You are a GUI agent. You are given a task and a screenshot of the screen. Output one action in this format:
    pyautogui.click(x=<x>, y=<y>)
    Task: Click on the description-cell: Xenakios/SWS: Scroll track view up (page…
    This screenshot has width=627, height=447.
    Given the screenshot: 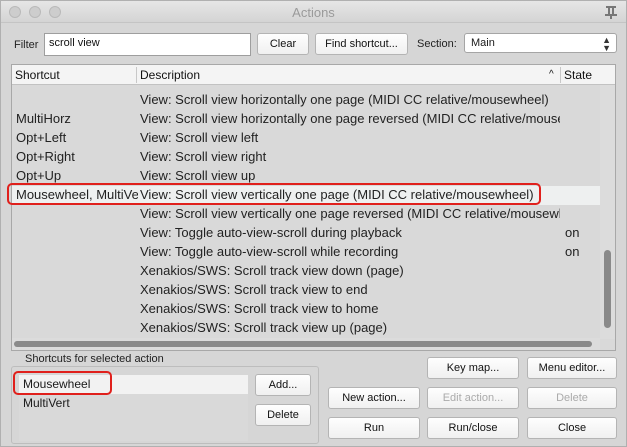 What is the action you would take?
    pyautogui.click(x=264, y=327)
    